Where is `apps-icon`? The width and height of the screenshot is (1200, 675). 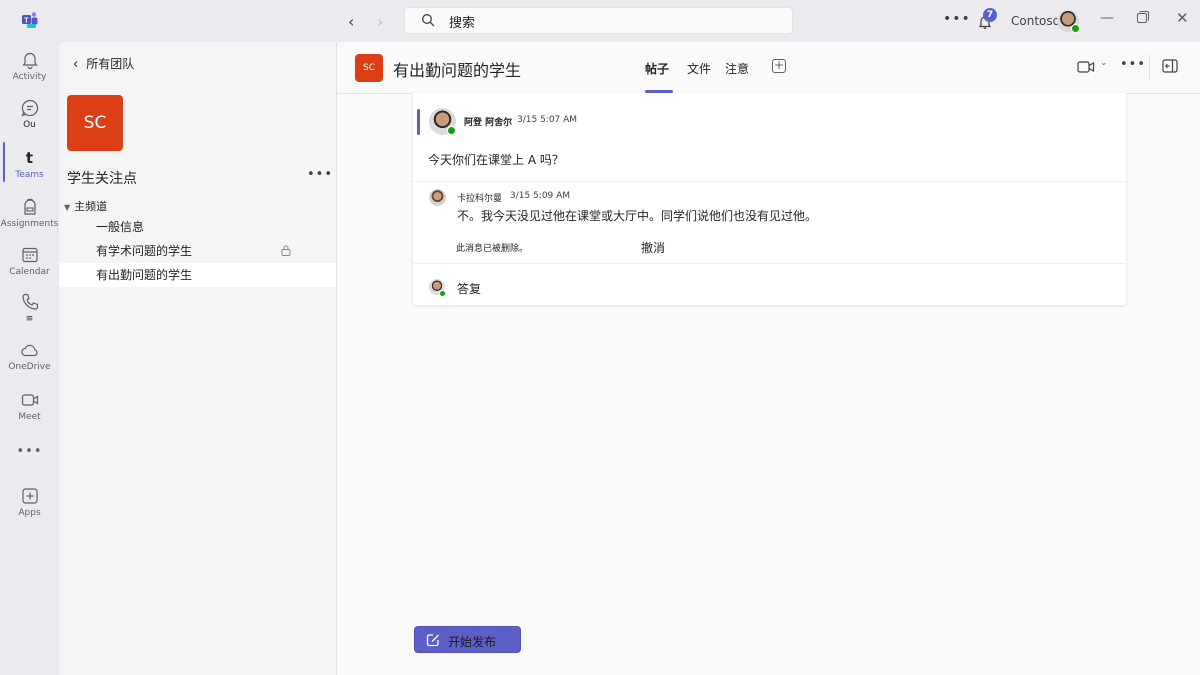 apps-icon is located at coordinates (29, 496).